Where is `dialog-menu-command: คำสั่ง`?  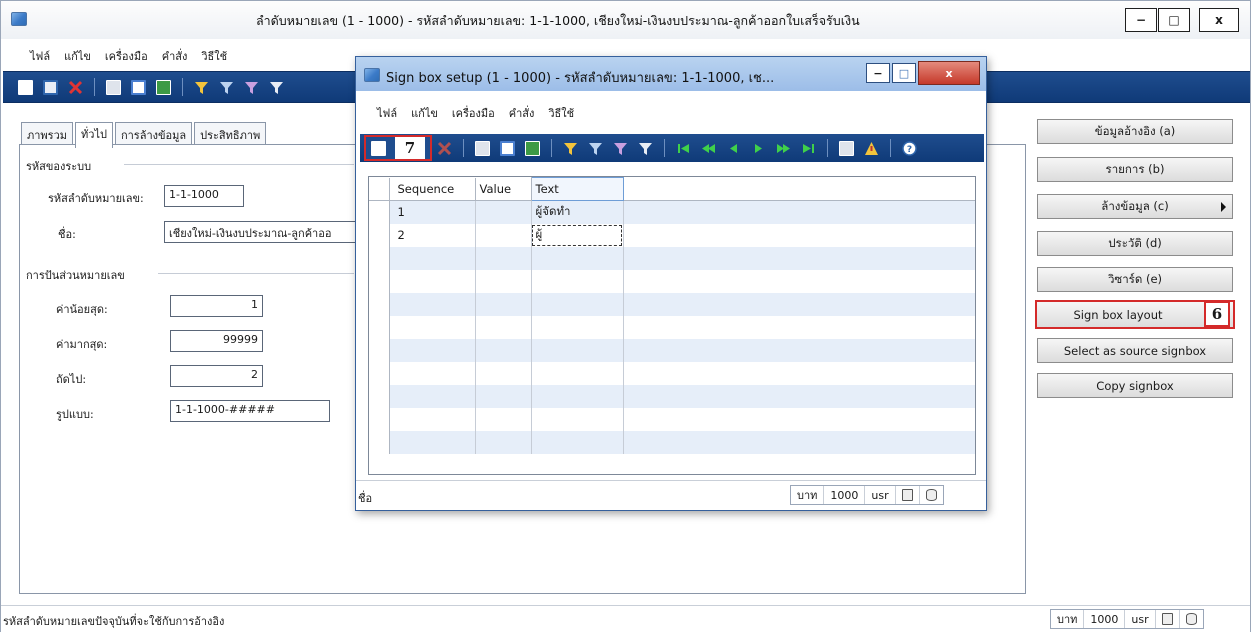
dialog-menu-command: คำสั่ง is located at coordinates (522, 113).